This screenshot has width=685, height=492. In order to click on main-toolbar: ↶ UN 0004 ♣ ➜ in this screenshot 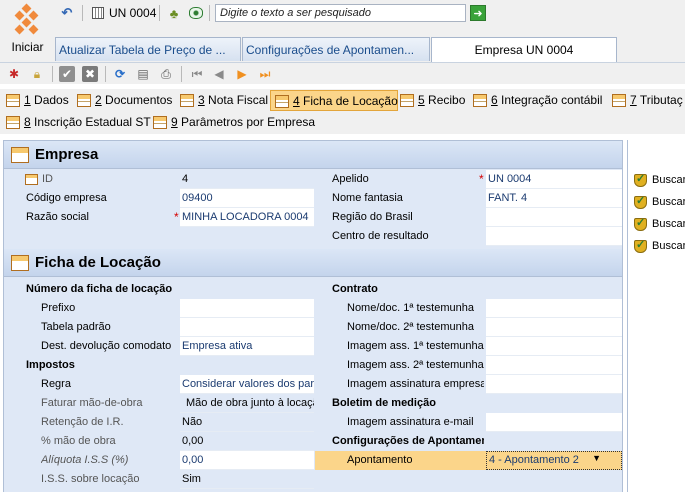, I will do `click(370, 13)`.